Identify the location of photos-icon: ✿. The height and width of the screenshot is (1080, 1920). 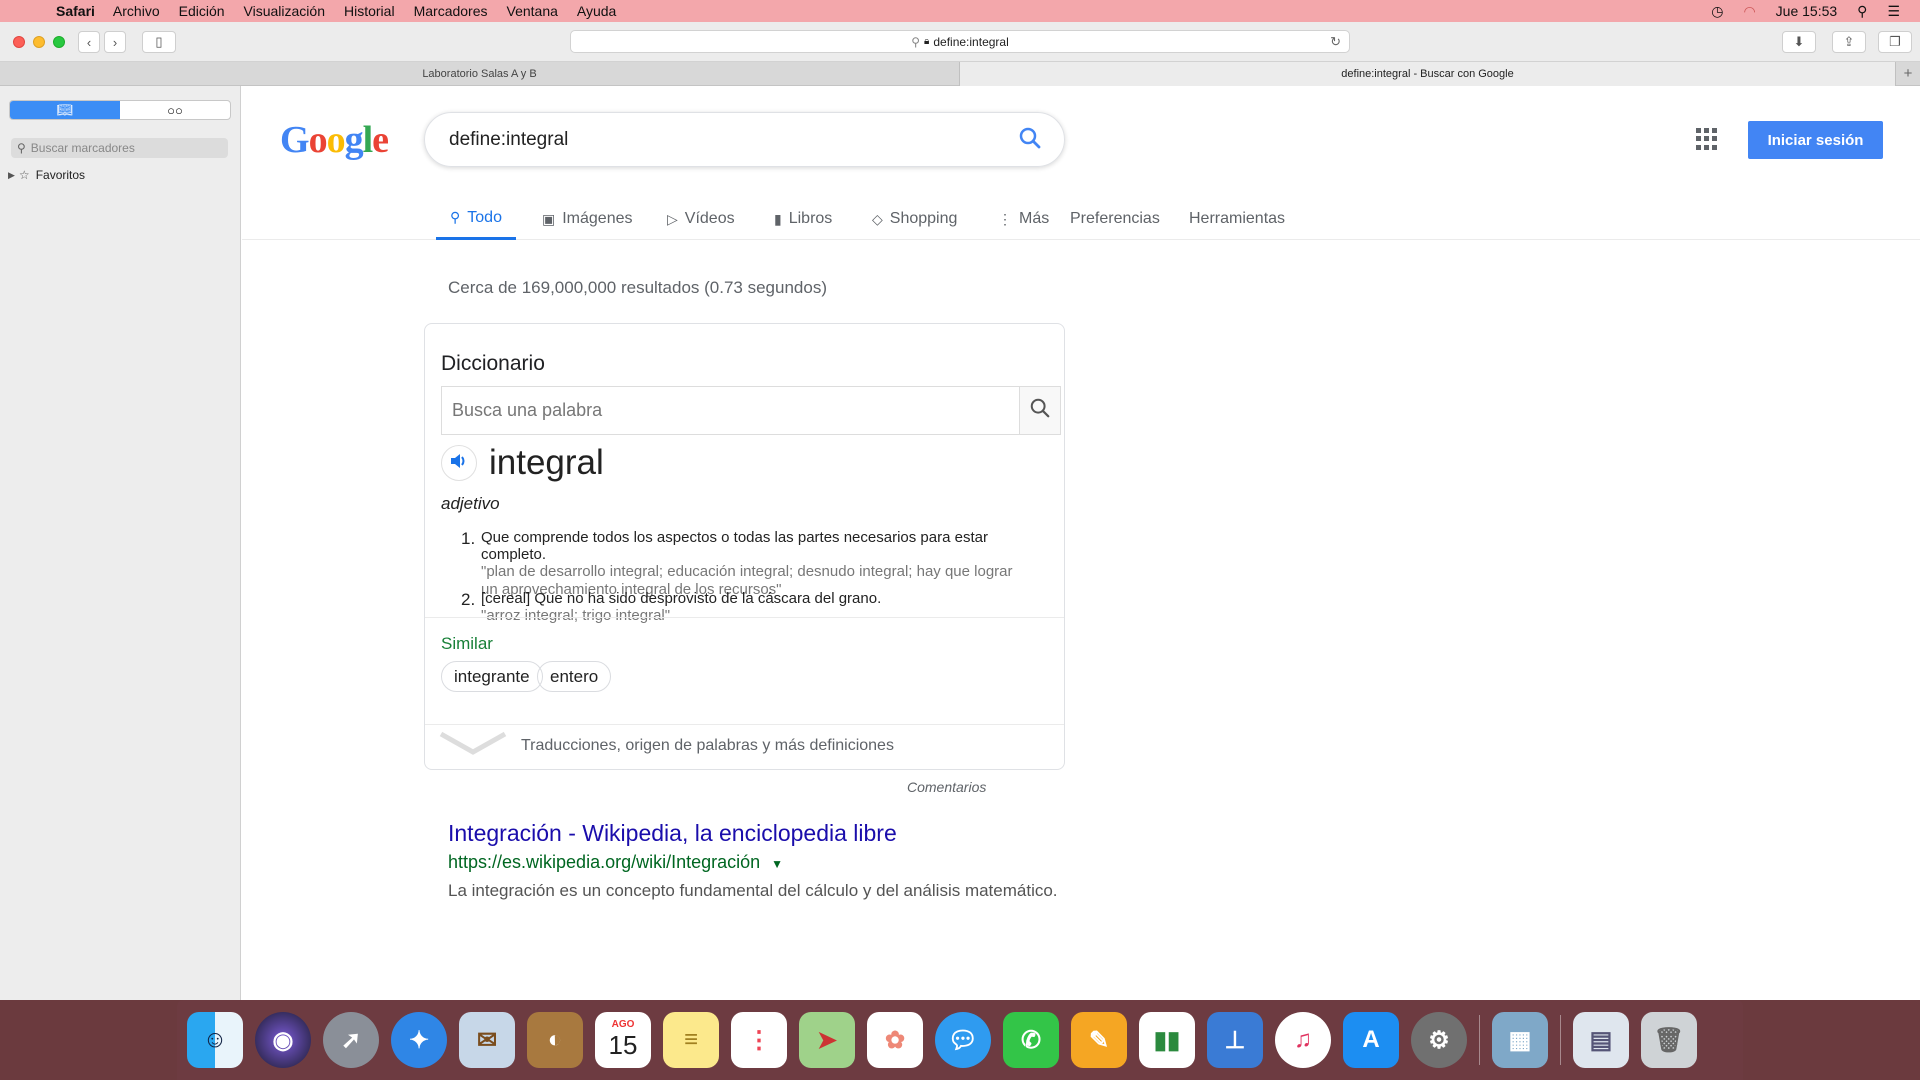
(895, 1040).